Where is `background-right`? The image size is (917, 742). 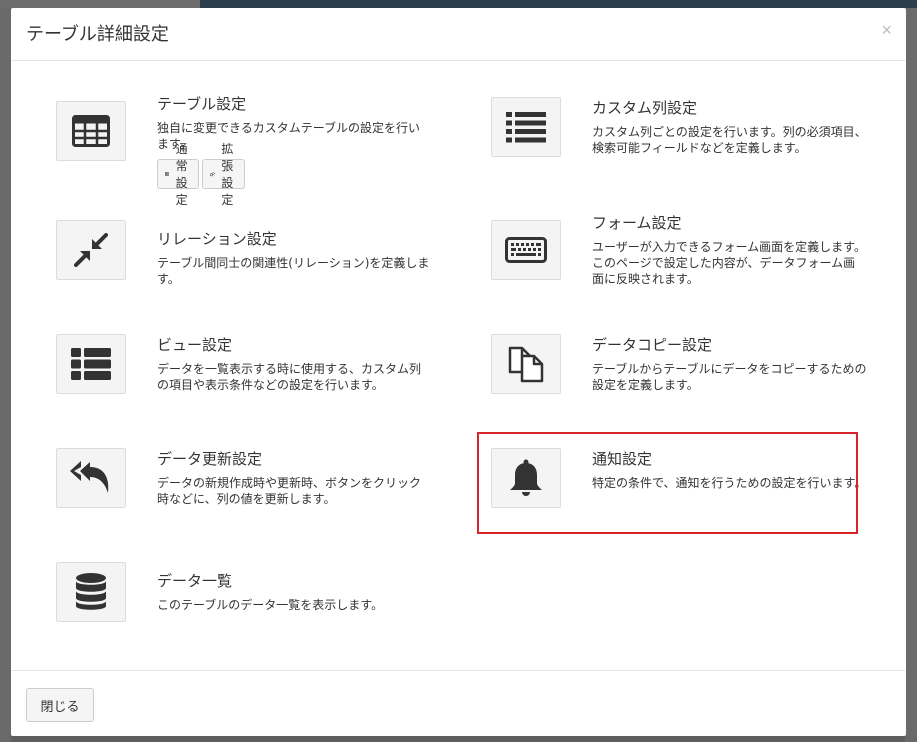 background-right is located at coordinates (911, 375).